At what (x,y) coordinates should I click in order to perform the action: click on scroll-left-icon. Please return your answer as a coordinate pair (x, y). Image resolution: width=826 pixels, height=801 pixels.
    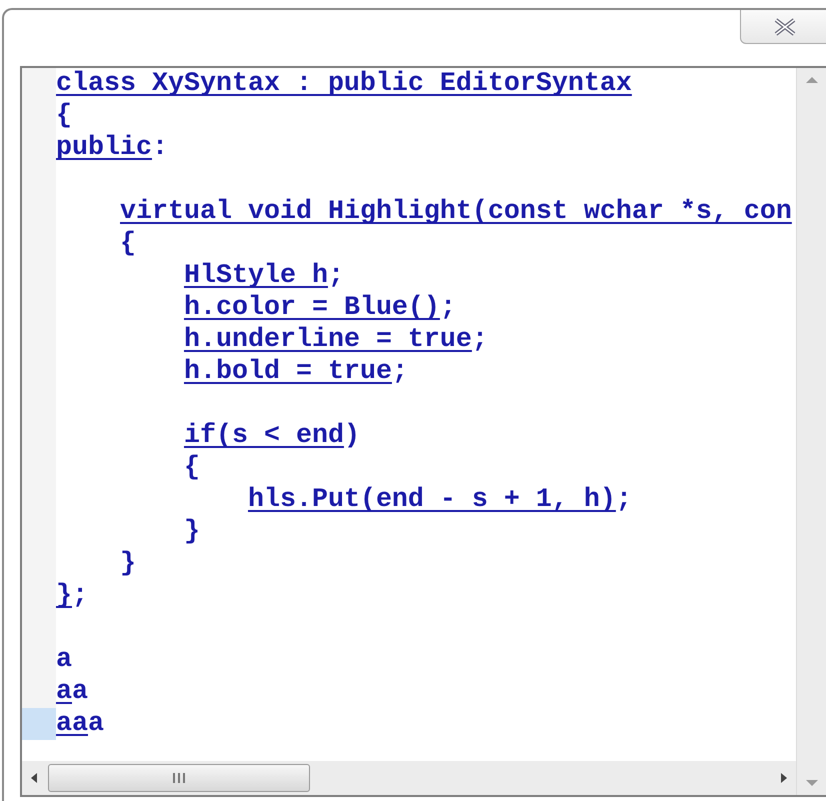
    Looking at the image, I should click on (34, 778).